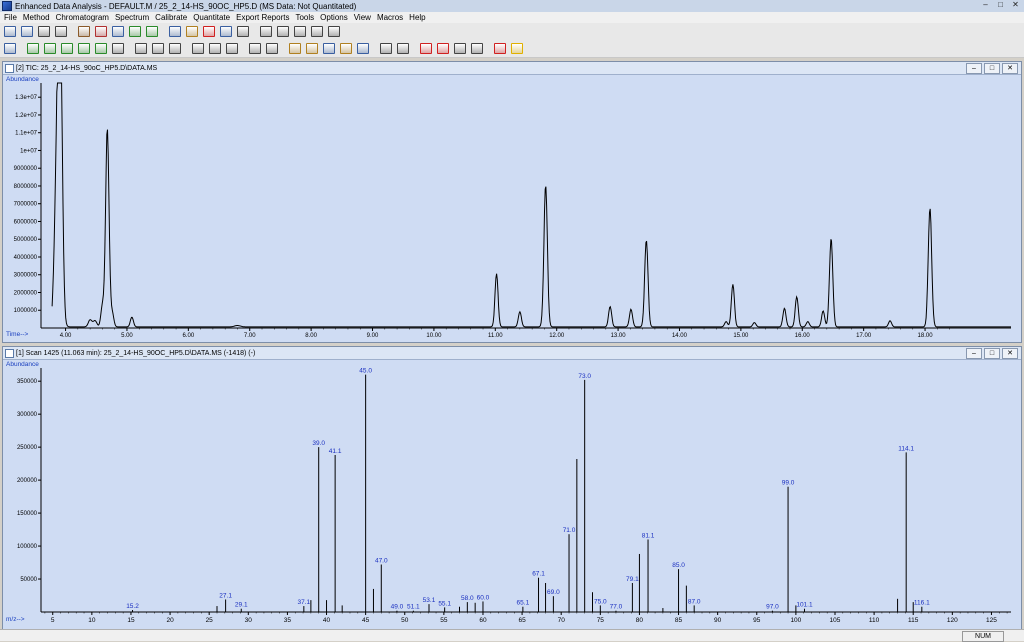  Describe the element at coordinates (132, 17) in the screenshot. I see `menu-spectrum: Spectrum` at that location.